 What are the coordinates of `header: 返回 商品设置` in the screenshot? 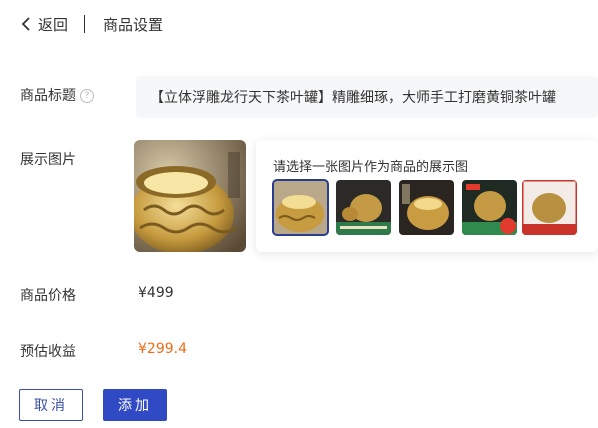 It's located at (299, 24).